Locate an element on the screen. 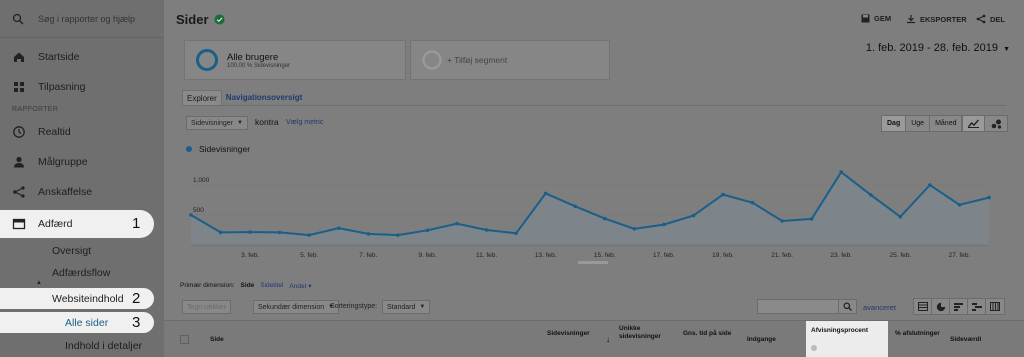 This screenshot has height=357, width=1024. sidebar-item-label: Adfærdsflow is located at coordinates (81, 273).